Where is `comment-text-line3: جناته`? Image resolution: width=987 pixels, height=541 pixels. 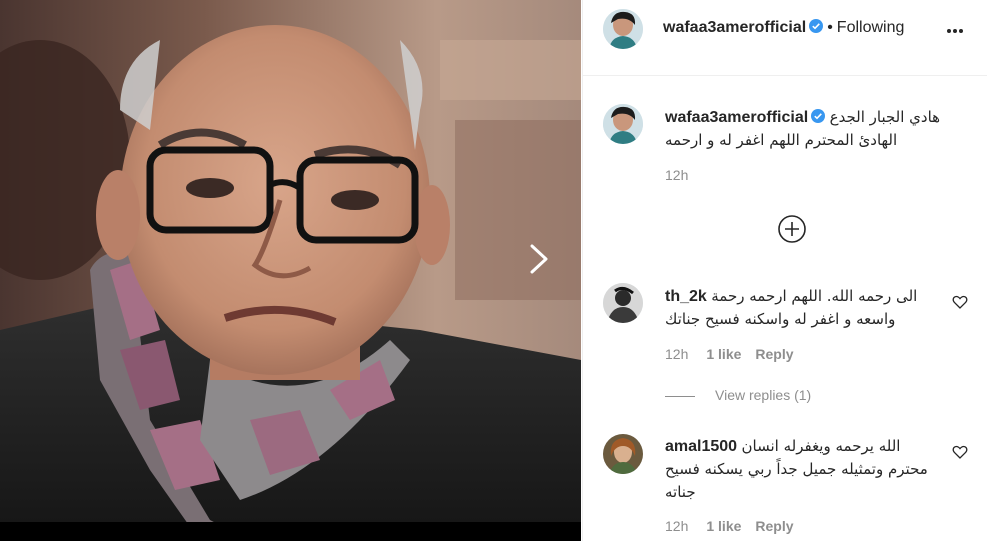 comment-text-line3: جناته is located at coordinates (680, 492).